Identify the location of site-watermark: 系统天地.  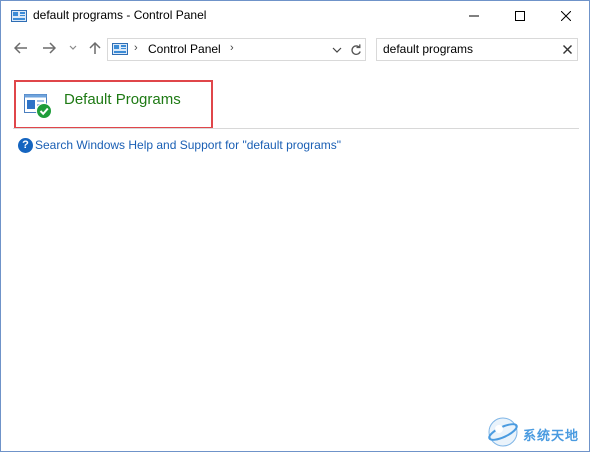
(537, 433).